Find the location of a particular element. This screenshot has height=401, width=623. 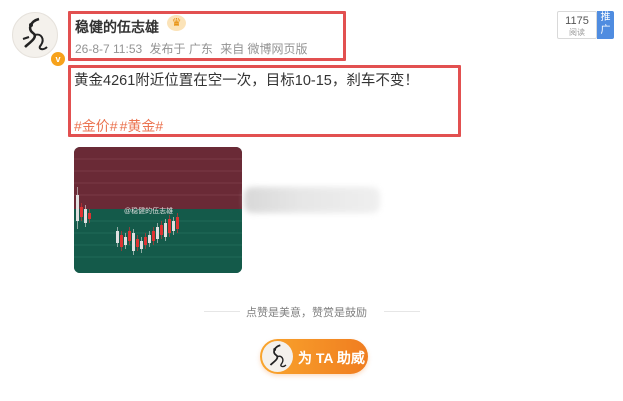

read-counter: 1175 阅读 is located at coordinates (577, 25).